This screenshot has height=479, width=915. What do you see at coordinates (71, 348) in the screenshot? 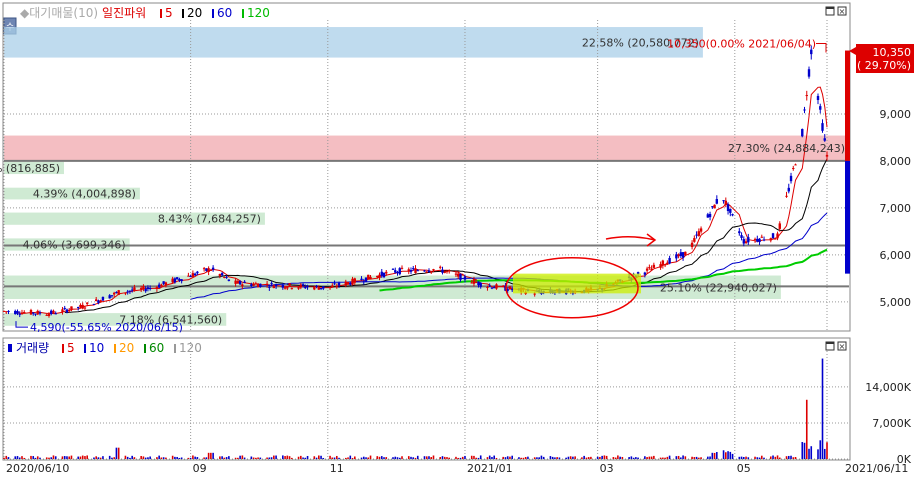
I see `legend-ma-label: 5` at bounding box center [71, 348].